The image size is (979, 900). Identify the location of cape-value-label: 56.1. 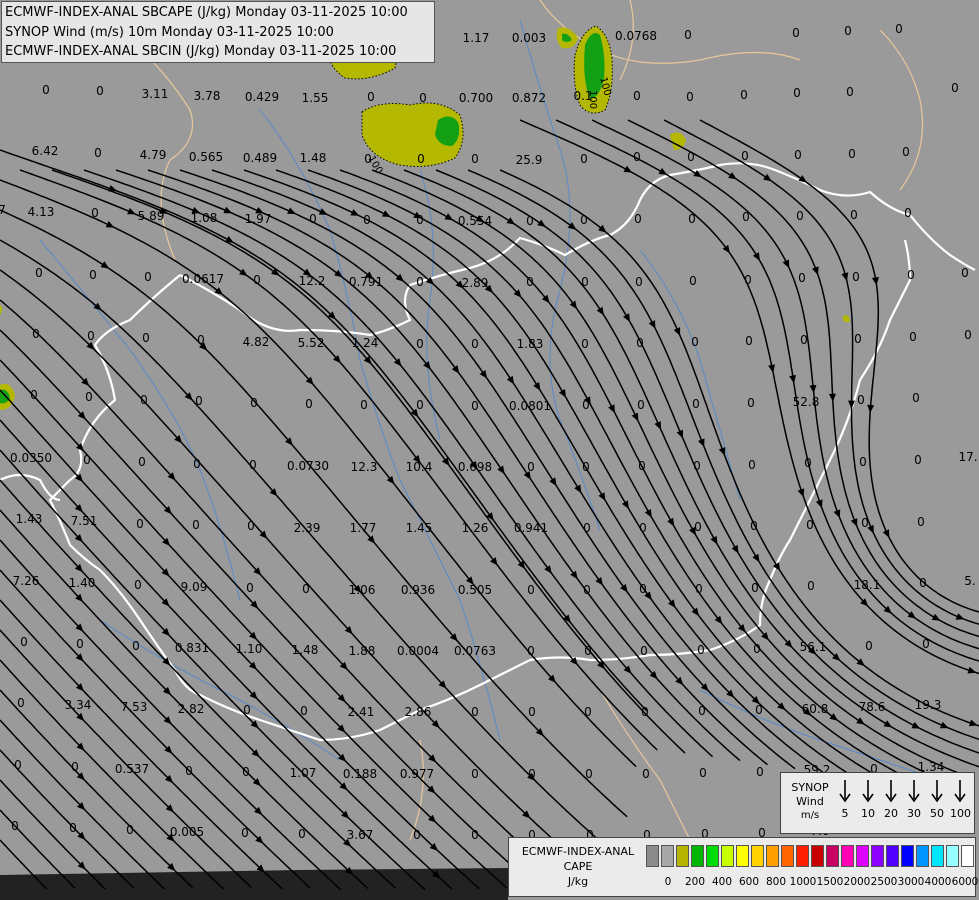
(813, 647).